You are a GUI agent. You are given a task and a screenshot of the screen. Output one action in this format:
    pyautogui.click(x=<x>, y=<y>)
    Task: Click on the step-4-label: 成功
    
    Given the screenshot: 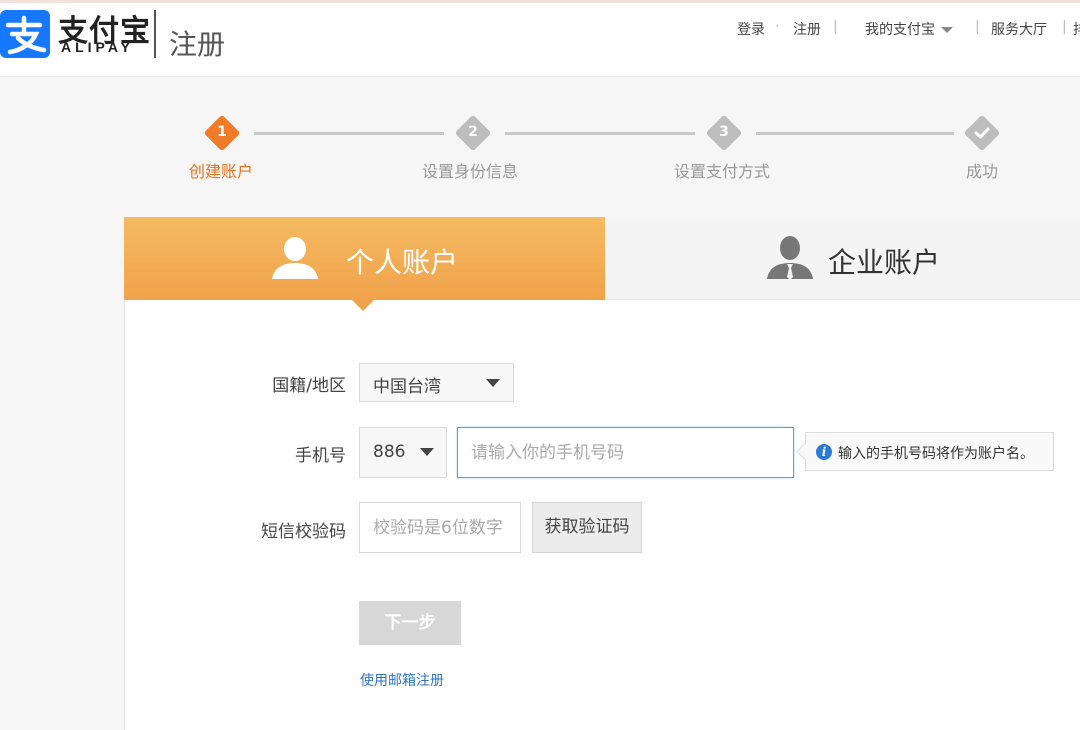 What is the action you would take?
    pyautogui.click(x=982, y=171)
    